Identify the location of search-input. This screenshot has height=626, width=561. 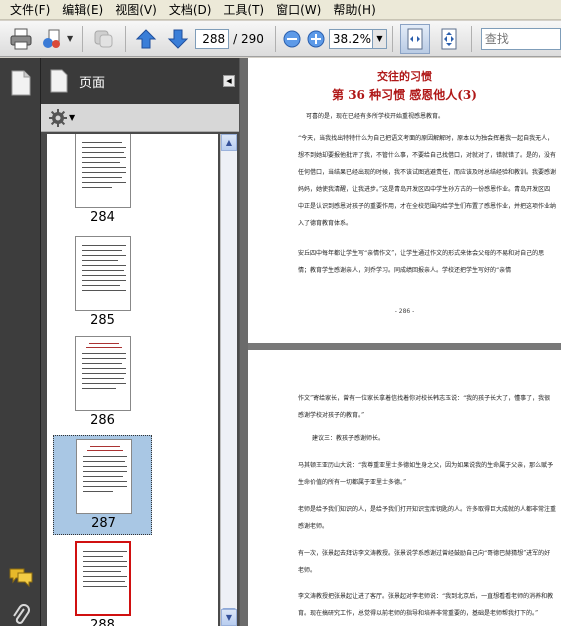
(520, 38).